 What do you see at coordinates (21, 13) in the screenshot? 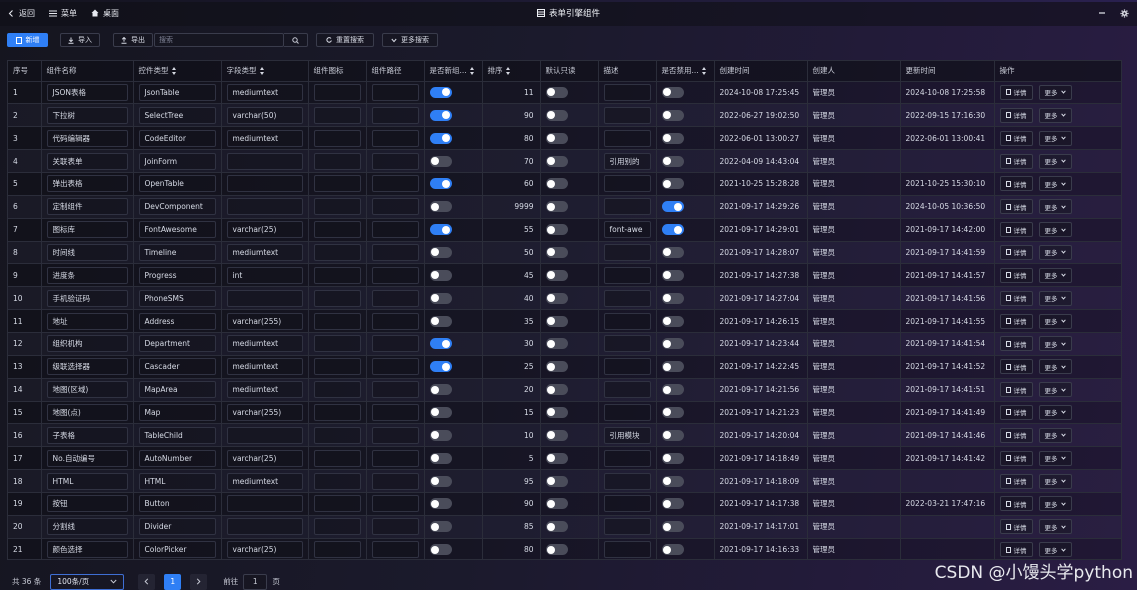
I see `back-button: 返回` at bounding box center [21, 13].